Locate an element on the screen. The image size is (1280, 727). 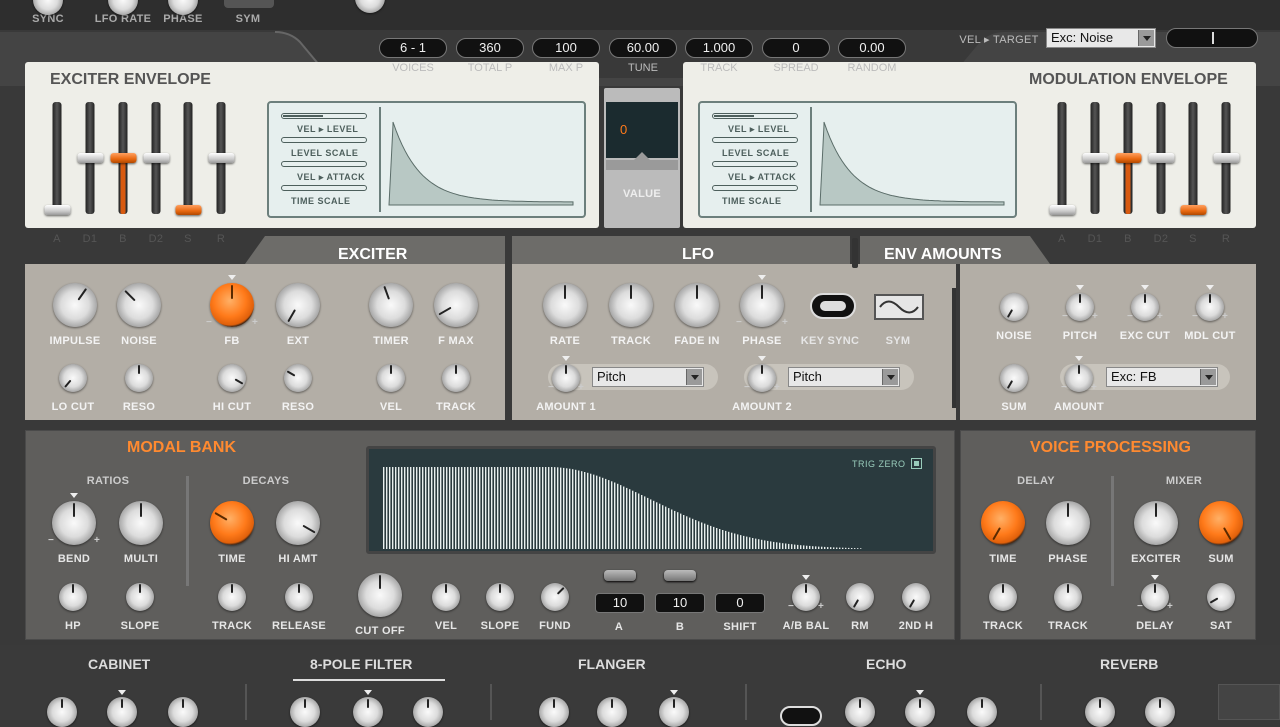
vel2-knob is located at coordinates (446, 597).